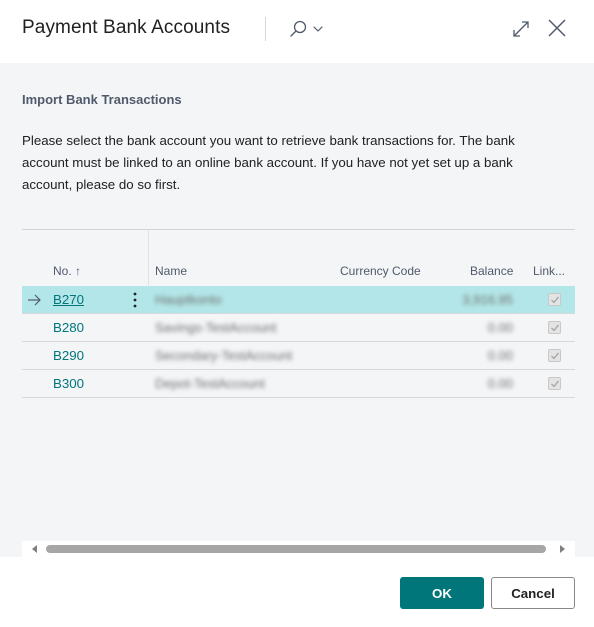  What do you see at coordinates (298, 229) in the screenshot?
I see `grid-top-divider` at bounding box center [298, 229].